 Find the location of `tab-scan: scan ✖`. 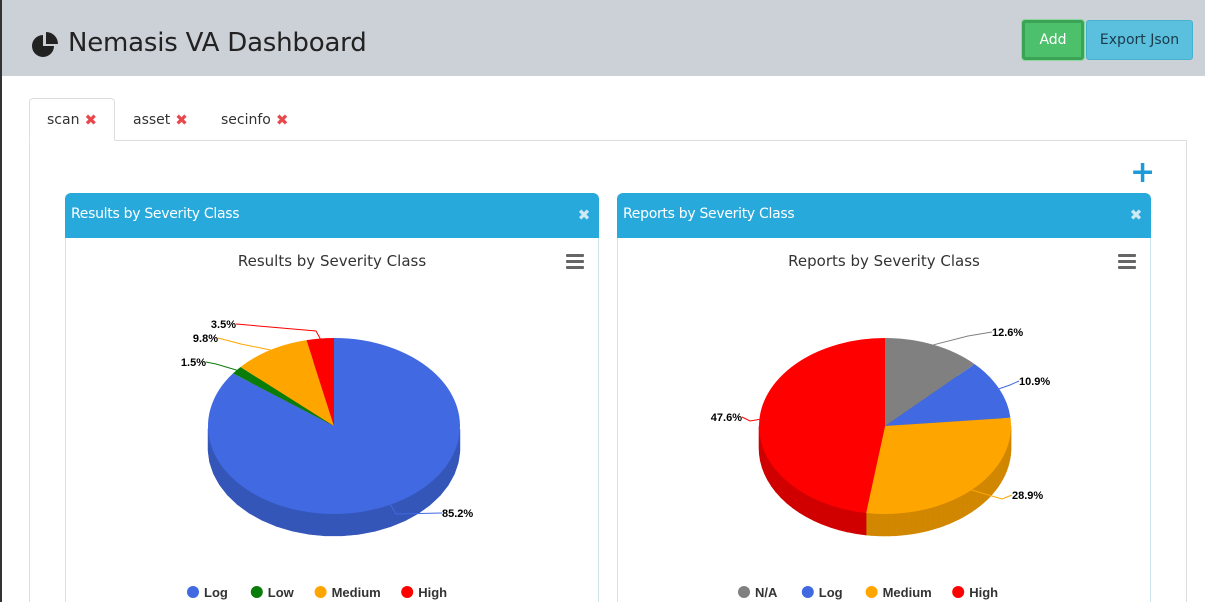

tab-scan: scan ✖ is located at coordinates (72, 119).